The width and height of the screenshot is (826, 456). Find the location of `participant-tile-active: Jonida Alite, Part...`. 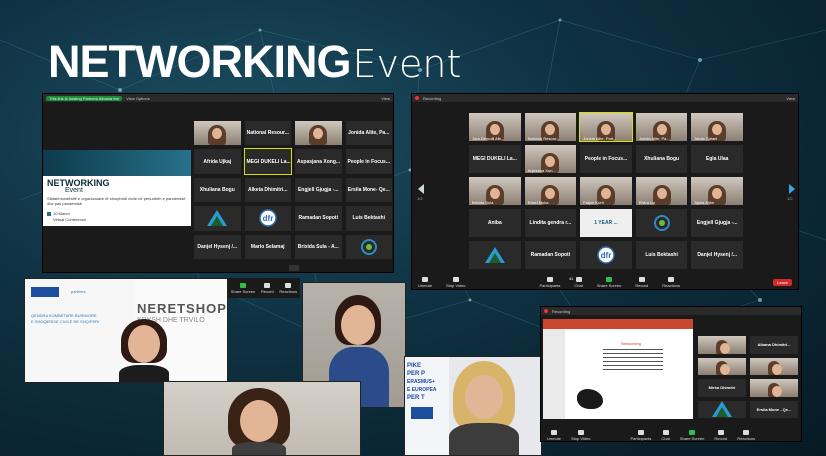

participant-tile-active: Jonida Alite, Part... is located at coordinates (606, 127).